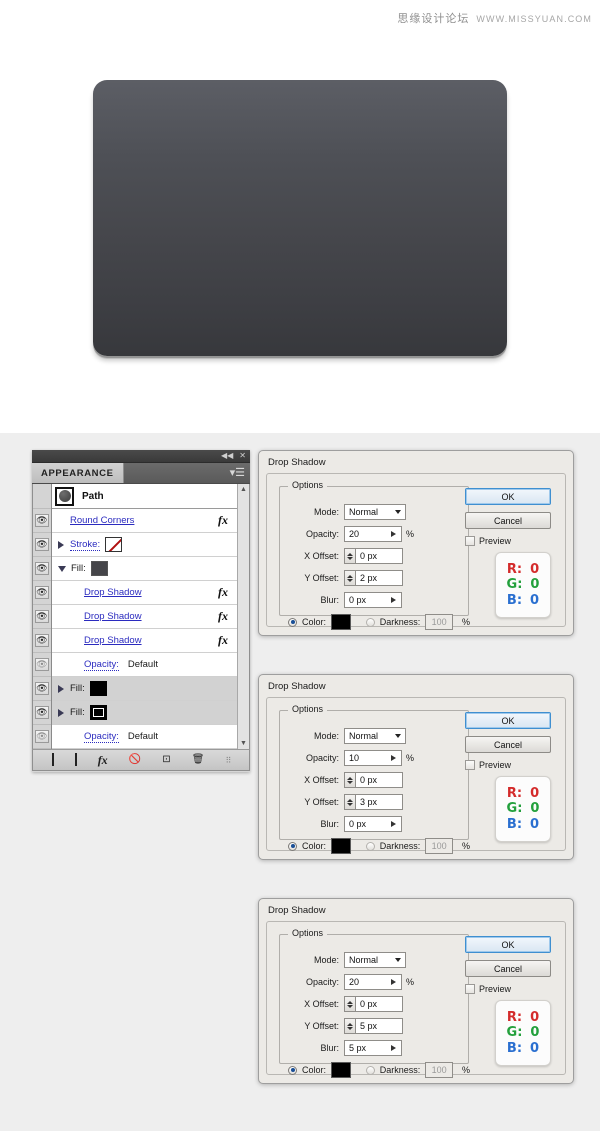  What do you see at coordinates (243, 743) in the screenshot?
I see `scroll-down-icon: ▼` at bounding box center [243, 743].